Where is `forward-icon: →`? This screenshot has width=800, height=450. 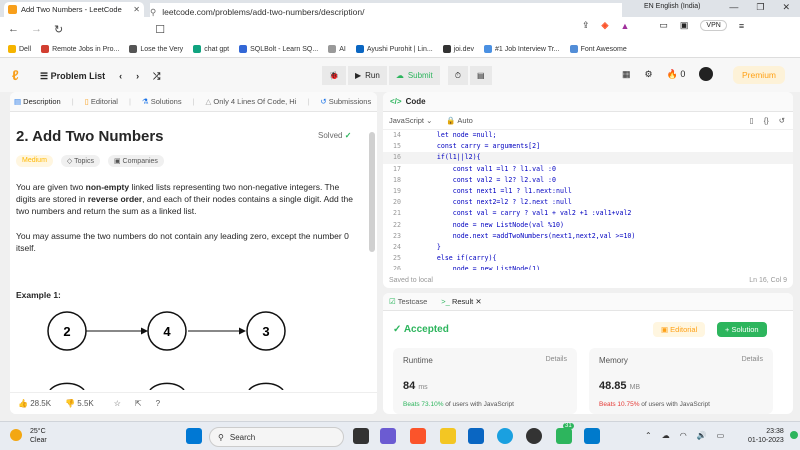
forward-icon: → is located at coordinates (36, 29).